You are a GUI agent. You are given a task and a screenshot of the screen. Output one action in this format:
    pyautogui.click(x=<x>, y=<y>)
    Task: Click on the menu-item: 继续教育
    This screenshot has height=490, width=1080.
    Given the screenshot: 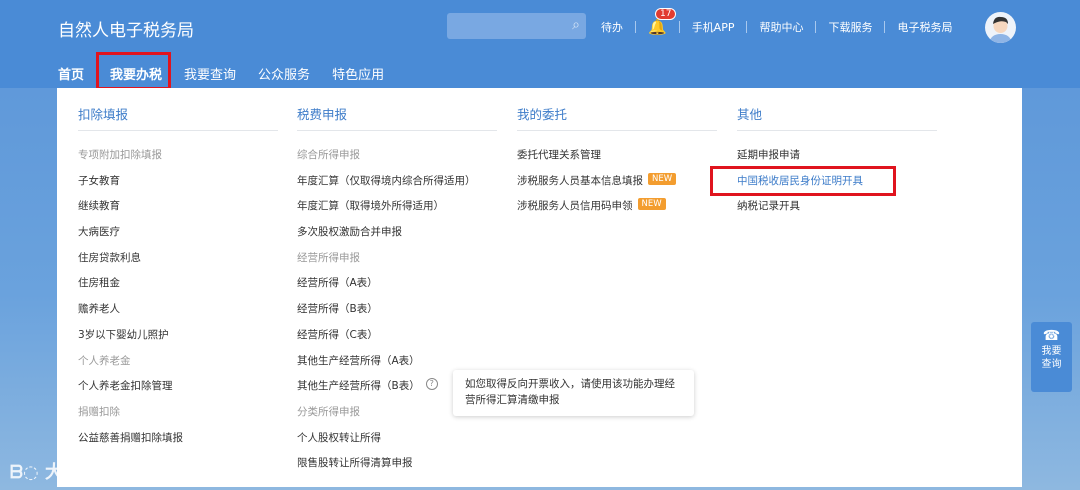 What is the action you would take?
    pyautogui.click(x=178, y=211)
    